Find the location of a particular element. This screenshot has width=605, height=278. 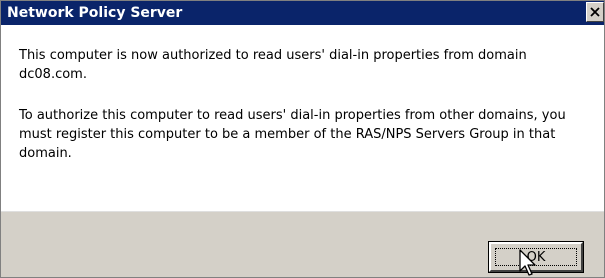

window-title: Network Policy Server is located at coordinates (95, 13).